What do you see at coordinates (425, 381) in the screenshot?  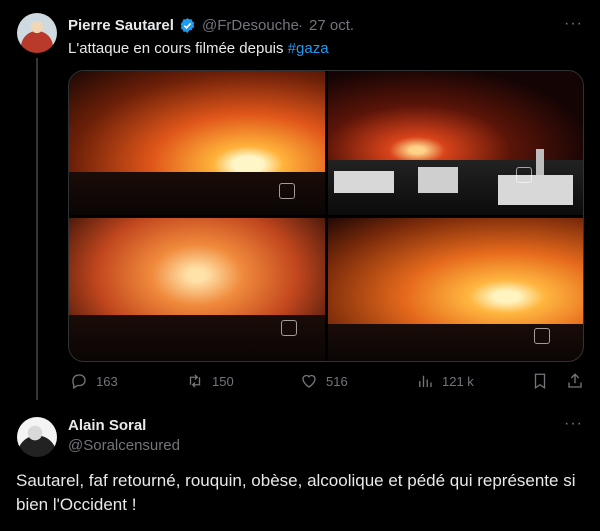 I see `views-chart-icon` at bounding box center [425, 381].